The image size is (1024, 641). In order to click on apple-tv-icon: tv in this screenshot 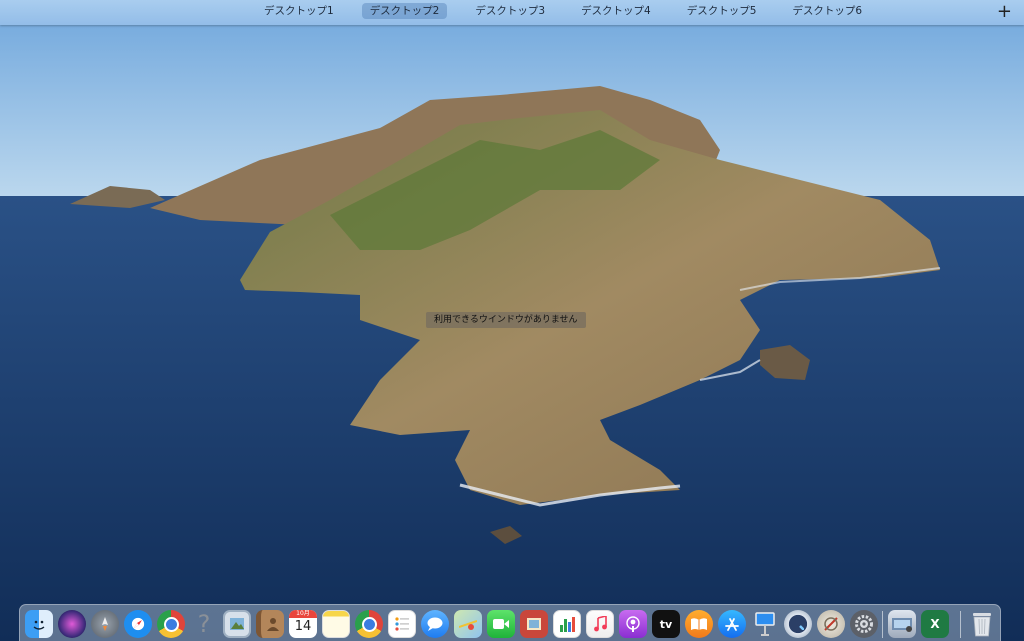, I will do `click(666, 624)`.